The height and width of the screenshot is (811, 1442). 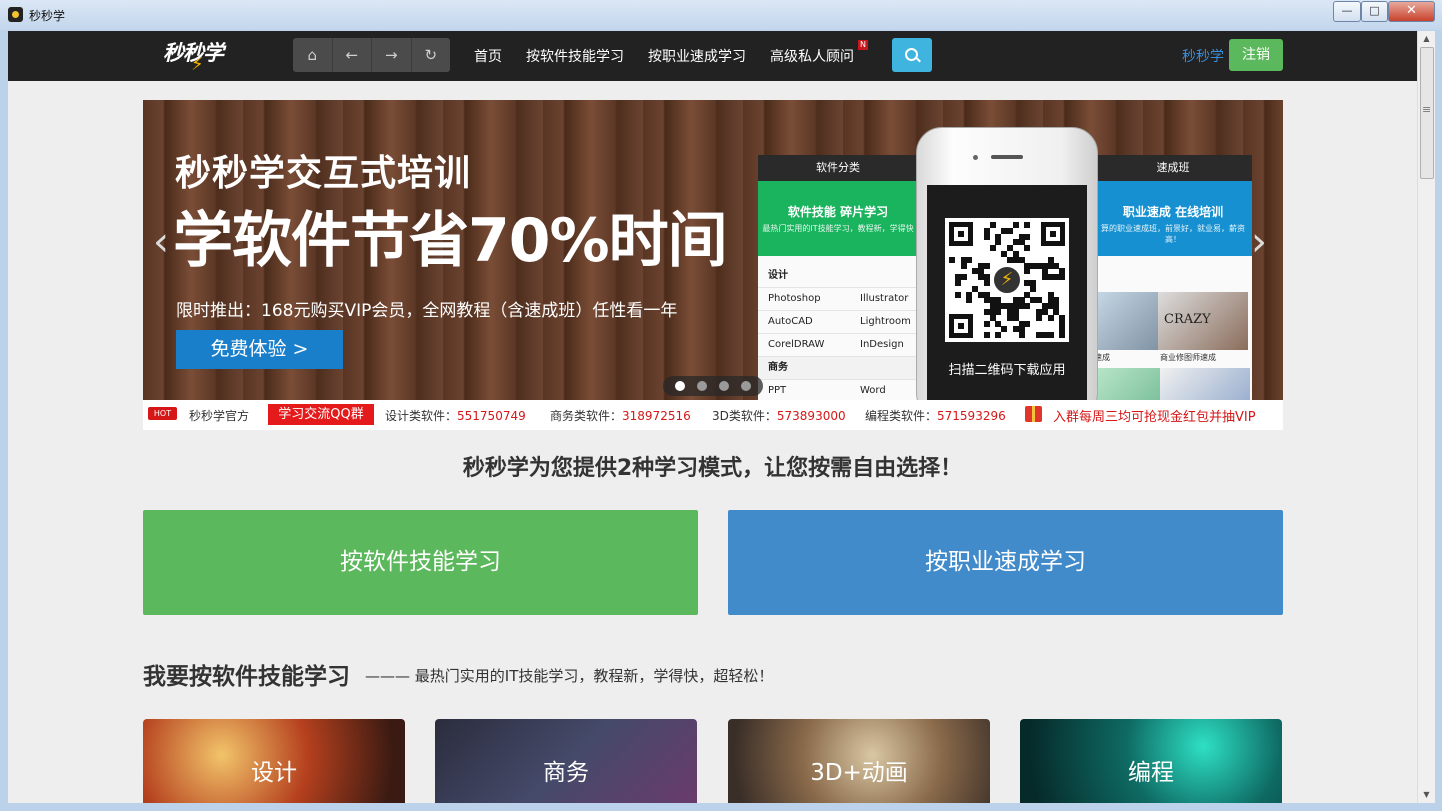 I want to click on carousel-next-icon: ›, so click(x=1259, y=242).